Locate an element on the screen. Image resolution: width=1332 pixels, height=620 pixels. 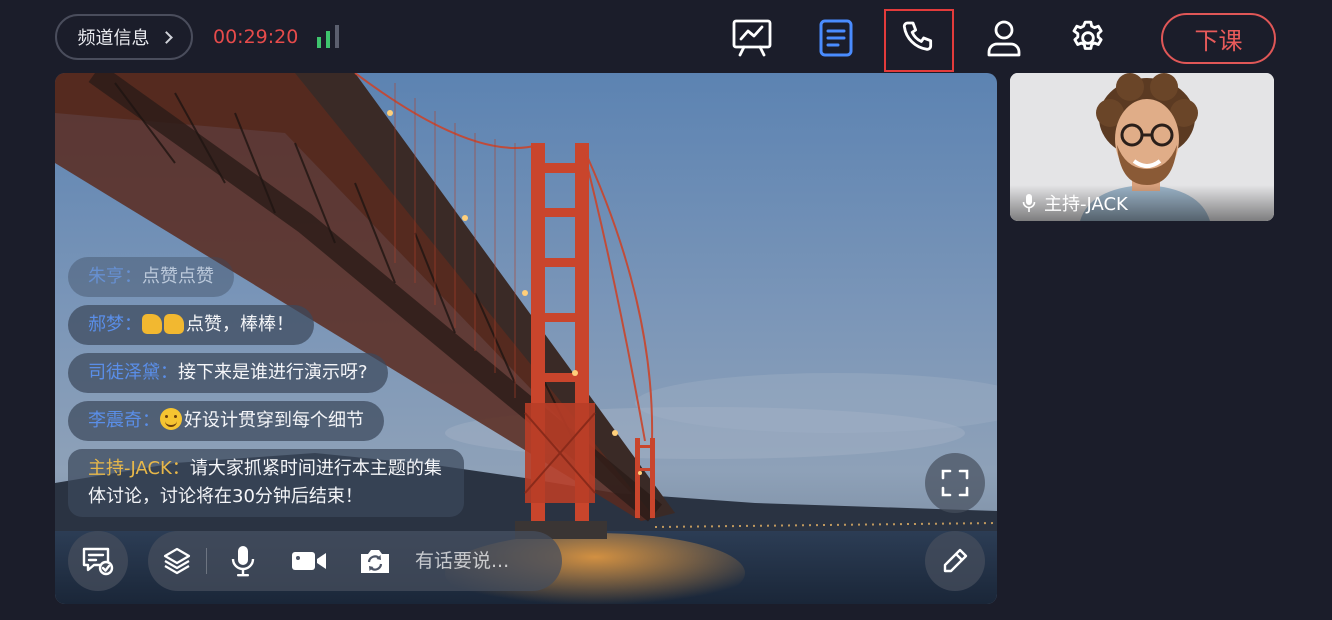
video-camera-icon is located at coordinates (309, 561).